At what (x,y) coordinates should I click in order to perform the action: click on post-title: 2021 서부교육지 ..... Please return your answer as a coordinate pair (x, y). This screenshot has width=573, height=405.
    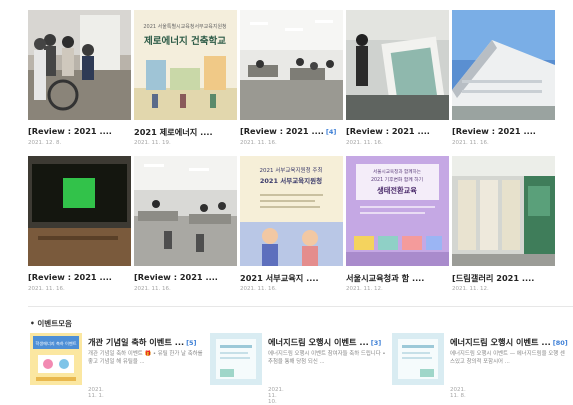
    Looking at the image, I should click on (291, 278).